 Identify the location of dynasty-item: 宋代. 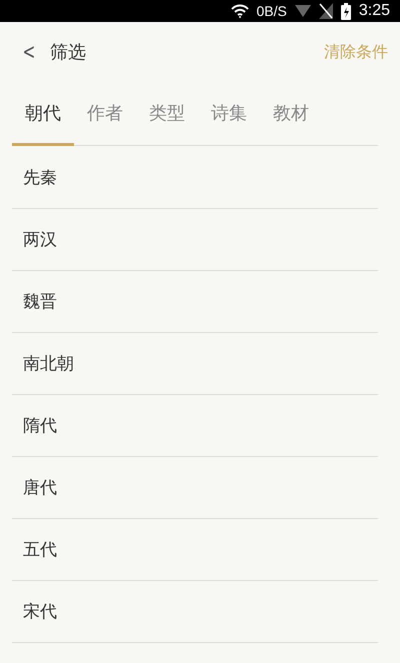
(195, 612).